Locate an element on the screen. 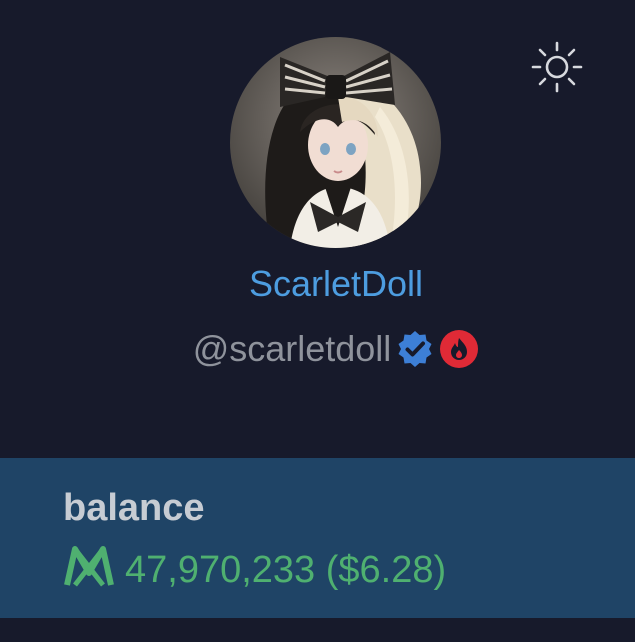  sun-icon is located at coordinates (557, 69).